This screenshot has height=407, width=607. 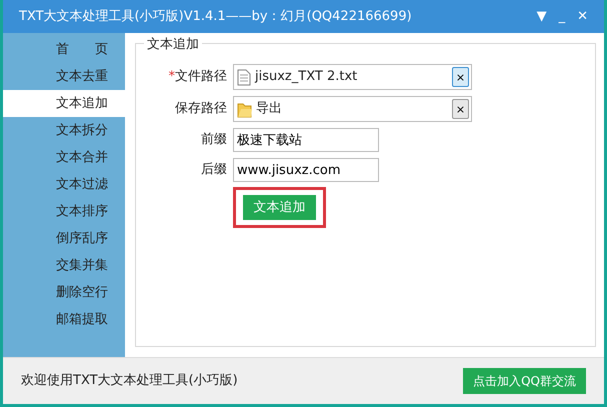 What do you see at coordinates (64, 103) in the screenshot?
I see `sidebar-item: 文本追加` at bounding box center [64, 103].